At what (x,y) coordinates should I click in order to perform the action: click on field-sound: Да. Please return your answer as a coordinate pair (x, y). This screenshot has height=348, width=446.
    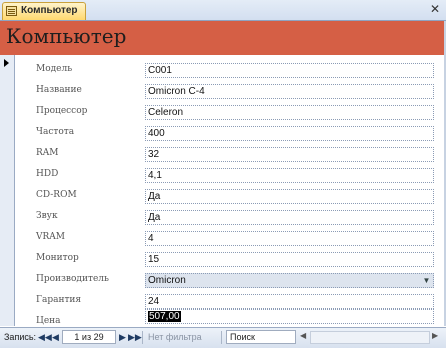
    Looking at the image, I should click on (289, 217).